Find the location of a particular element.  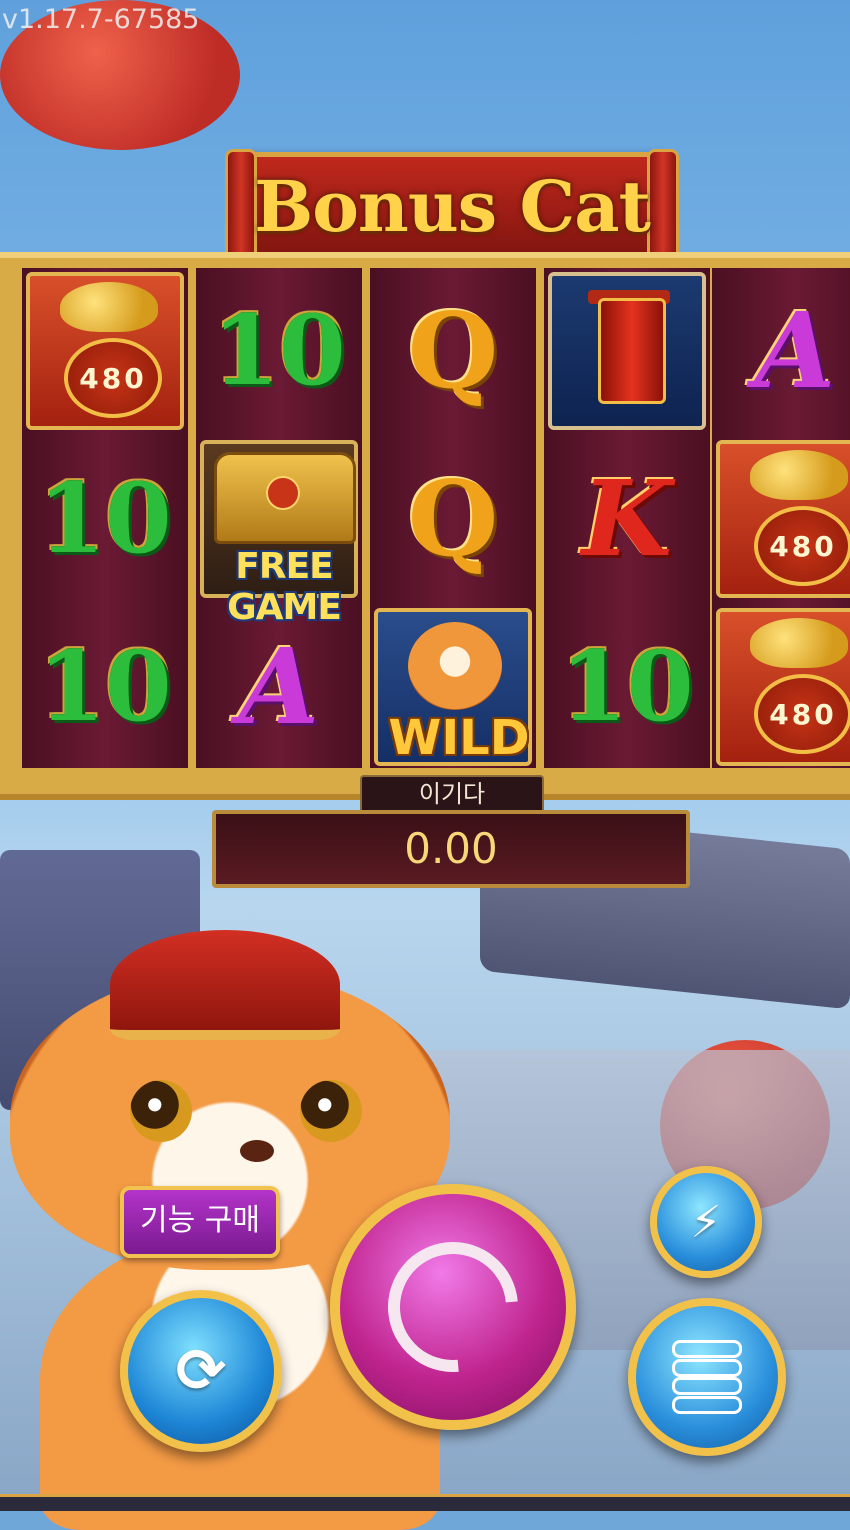

reel-symbol: WILD is located at coordinates (453, 687).